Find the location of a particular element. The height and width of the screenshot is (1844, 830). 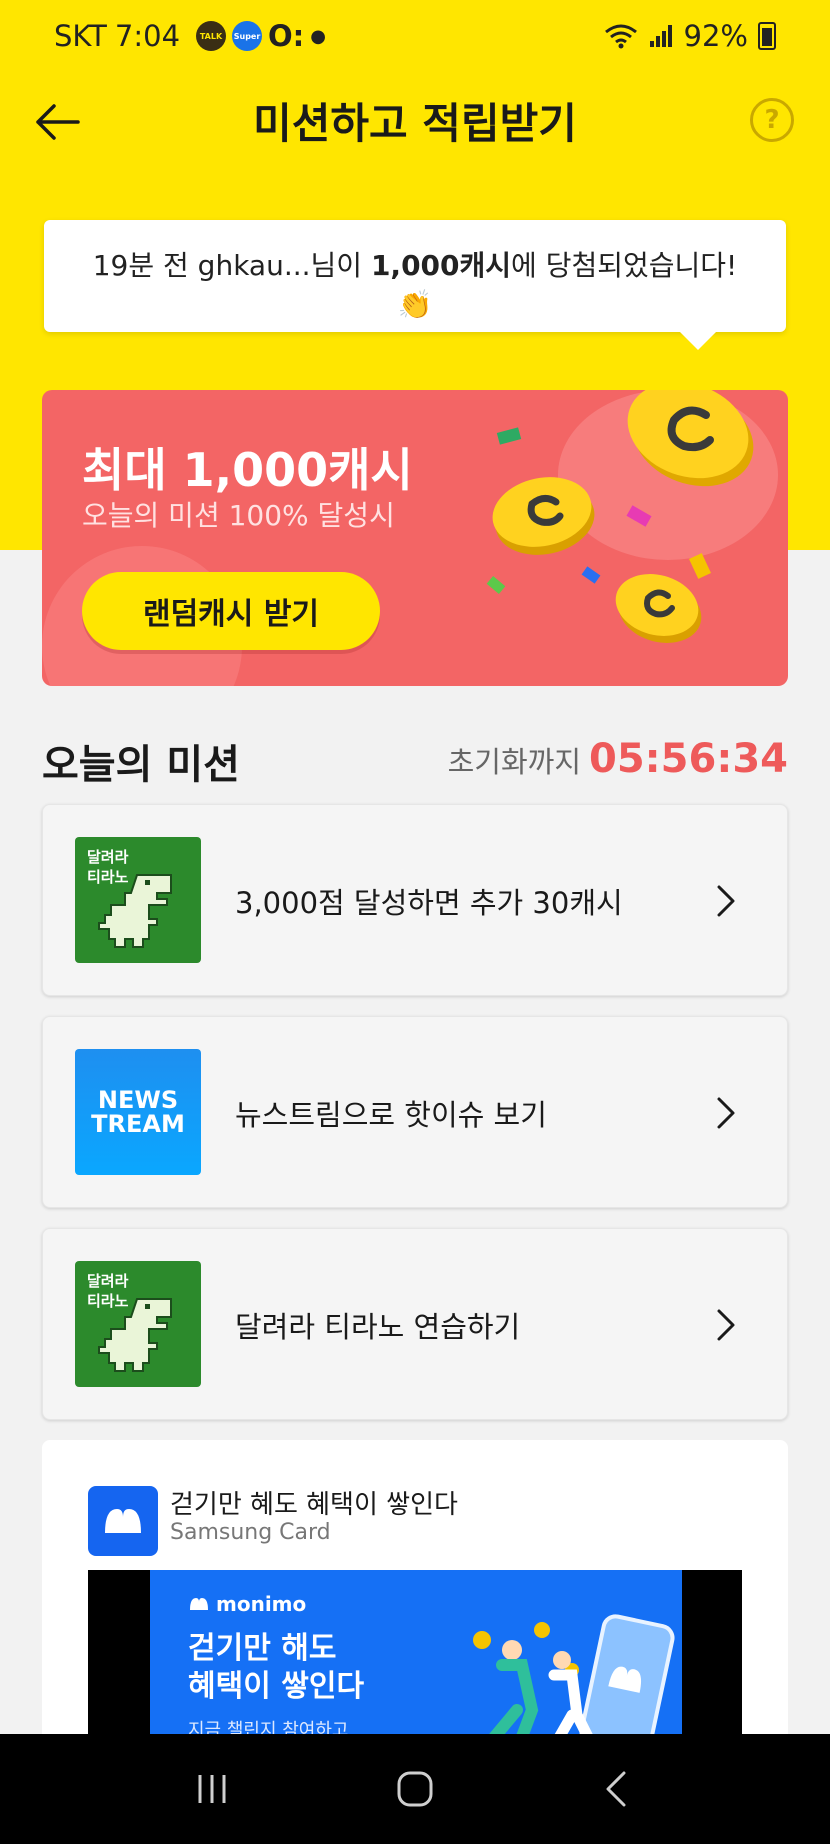

status-bar: SKT 7:04 TALK Super O: ● 92% is located at coordinates (415, 36).